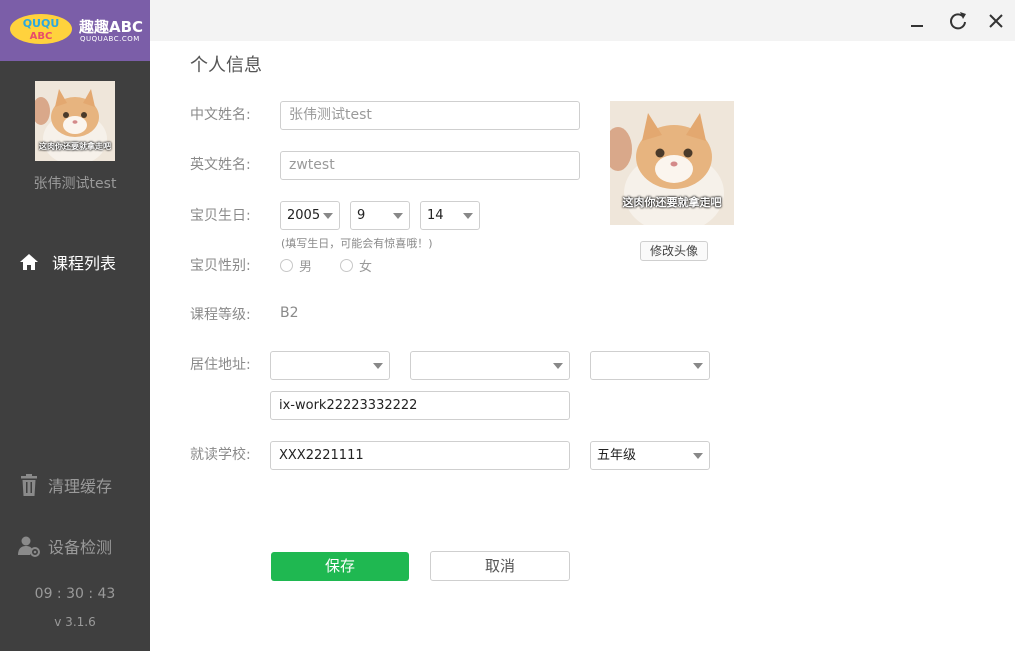 The image size is (1015, 651). Describe the element at coordinates (84, 263) in the screenshot. I see `sidebar-item-label: 课程列表` at that location.